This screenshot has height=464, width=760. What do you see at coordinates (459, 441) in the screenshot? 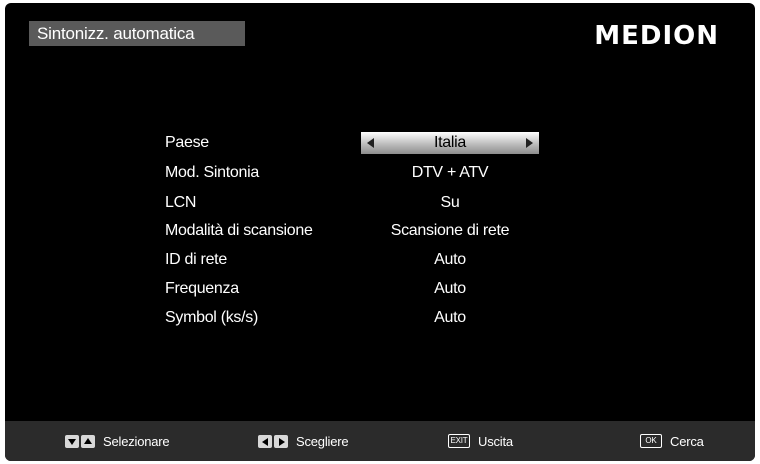
I see `exit-key-icon: EXIT` at bounding box center [459, 441].